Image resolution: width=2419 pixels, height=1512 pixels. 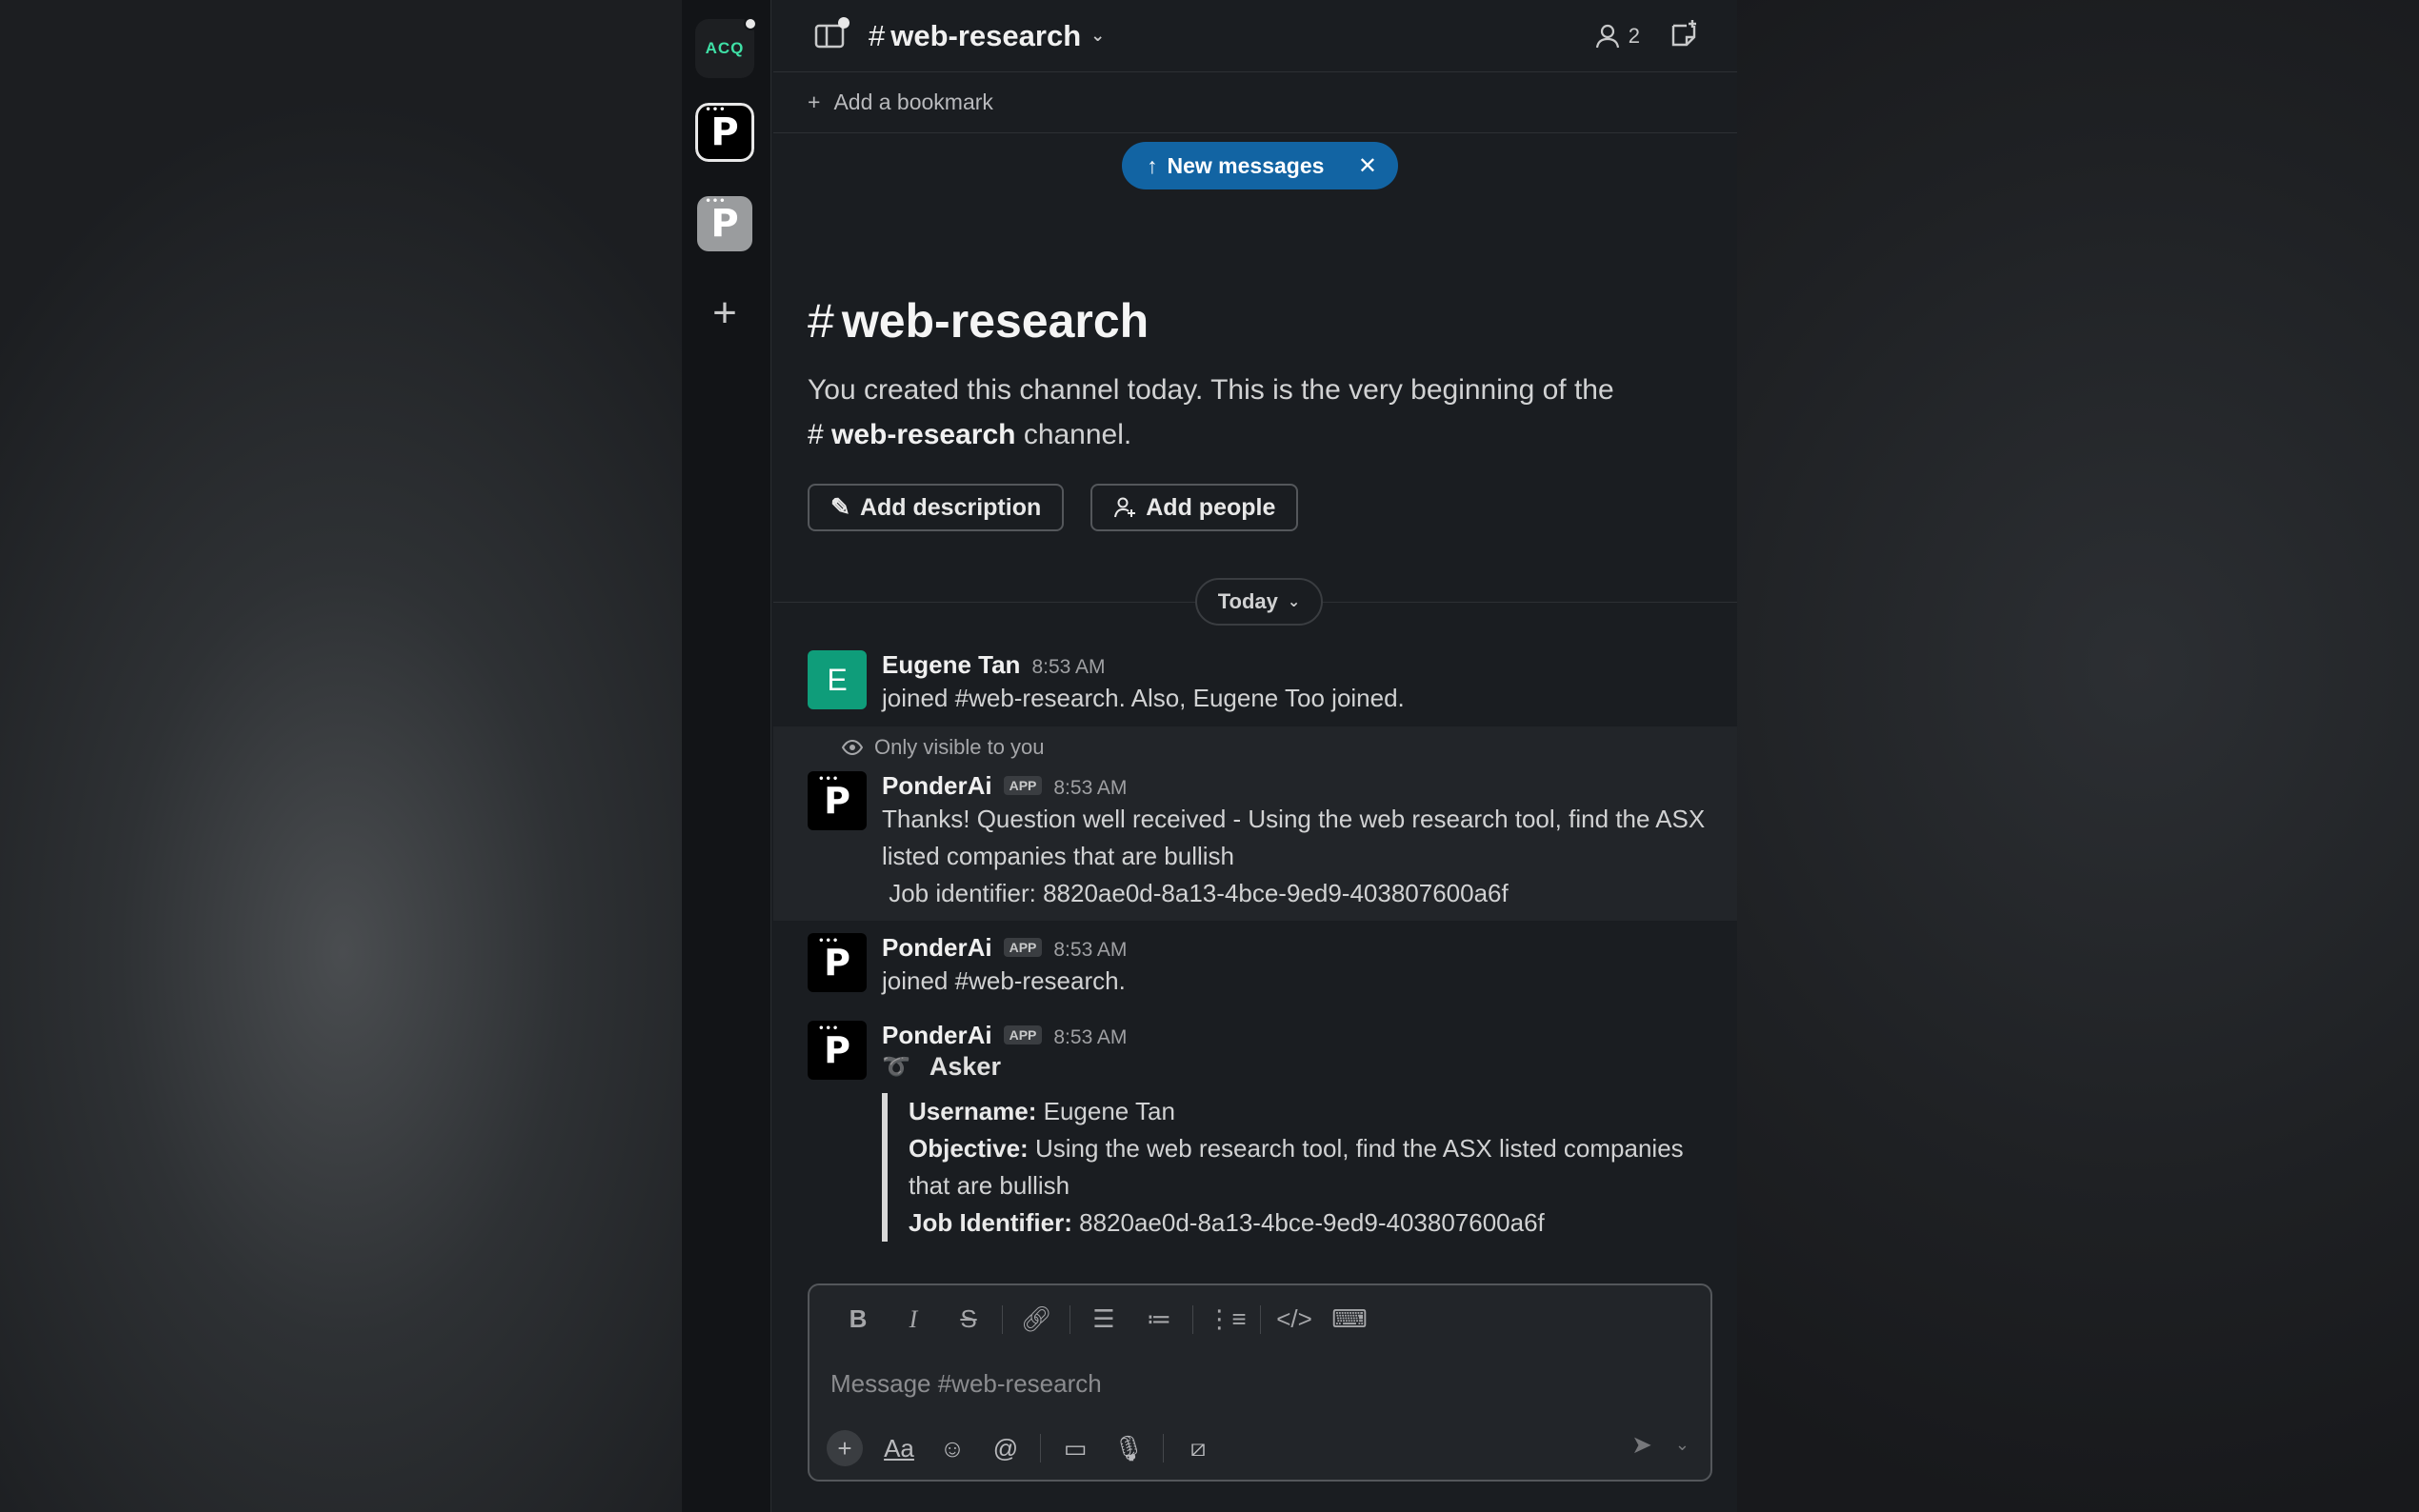 I want to click on send-icon: ➤, so click(x=1641, y=1445).